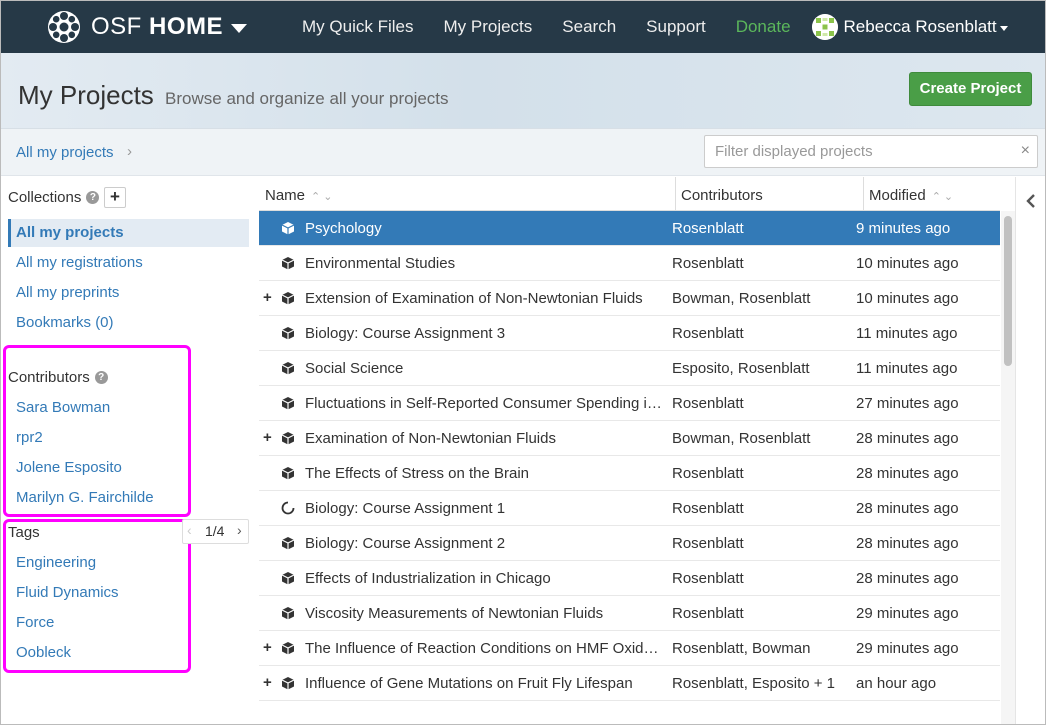  I want to click on project-name: Effects of Industrialization in Chicago, so click(485, 578).